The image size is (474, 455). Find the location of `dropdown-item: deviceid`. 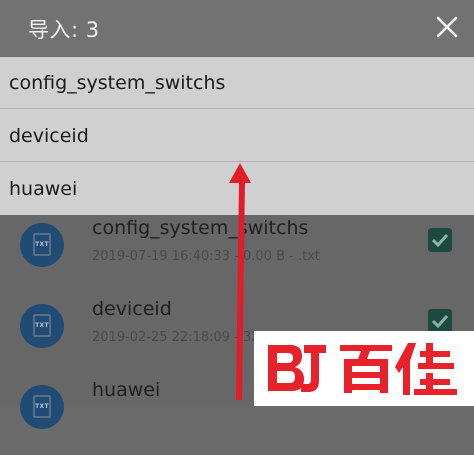

dropdown-item: deviceid is located at coordinates (237, 136).